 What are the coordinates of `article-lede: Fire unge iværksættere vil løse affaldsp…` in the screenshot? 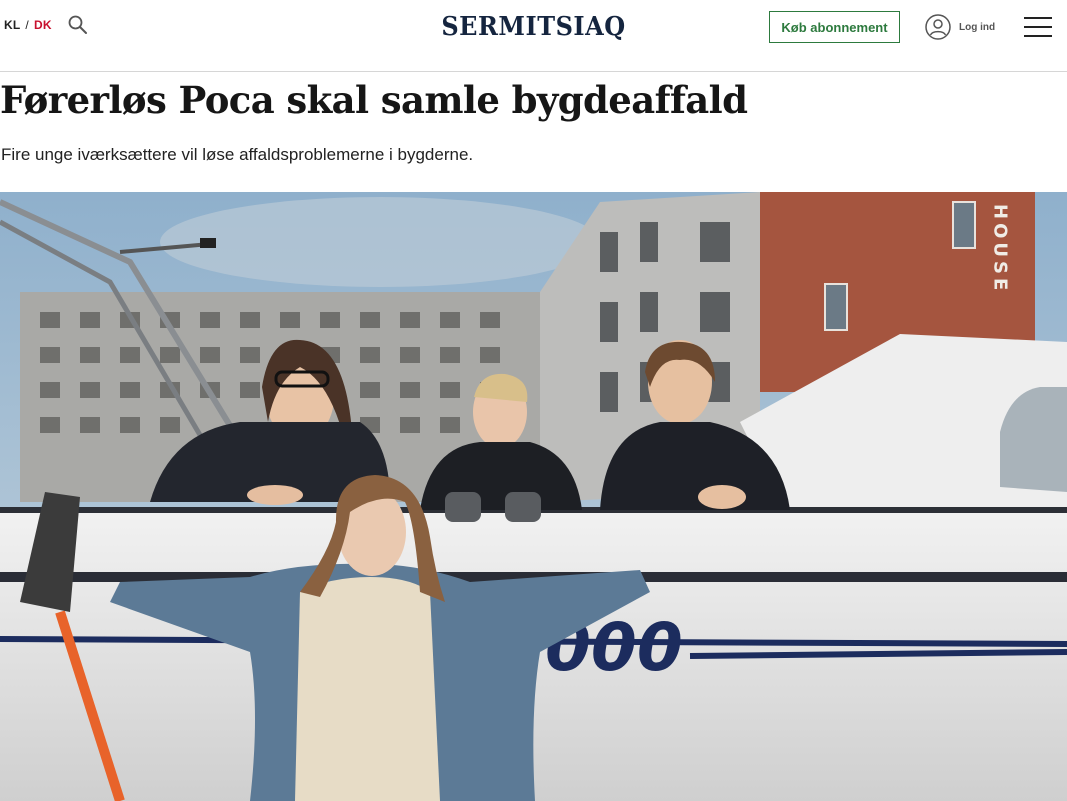 It's located at (237, 154).